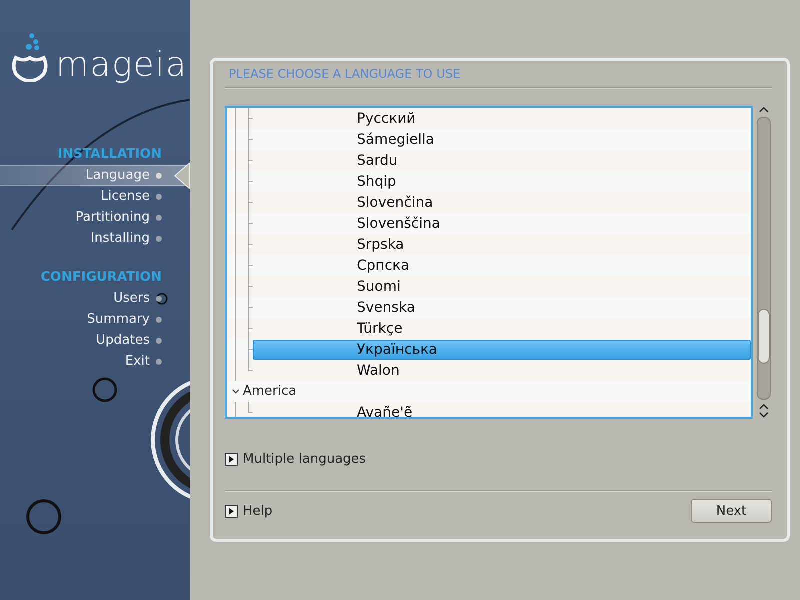 The image size is (800, 600). Describe the element at coordinates (764, 262) in the screenshot. I see `scrollbar` at that location.